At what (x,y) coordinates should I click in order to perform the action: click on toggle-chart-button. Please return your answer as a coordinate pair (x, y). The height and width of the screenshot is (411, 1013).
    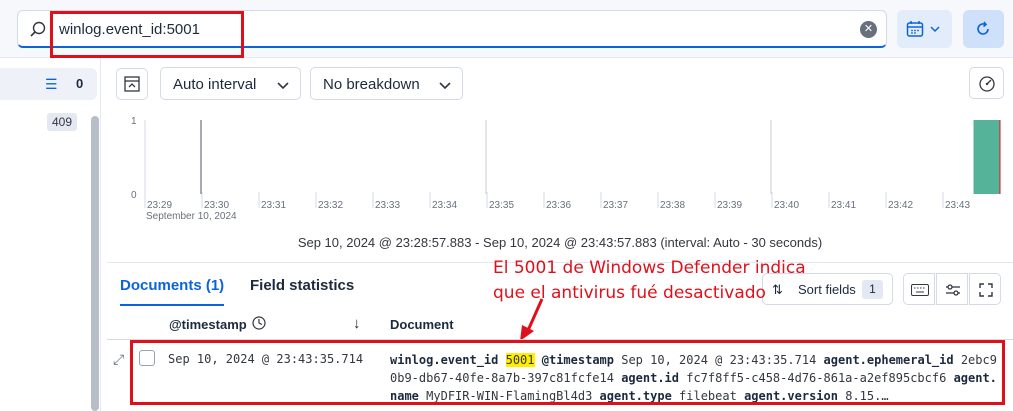
    Looking at the image, I should click on (132, 84).